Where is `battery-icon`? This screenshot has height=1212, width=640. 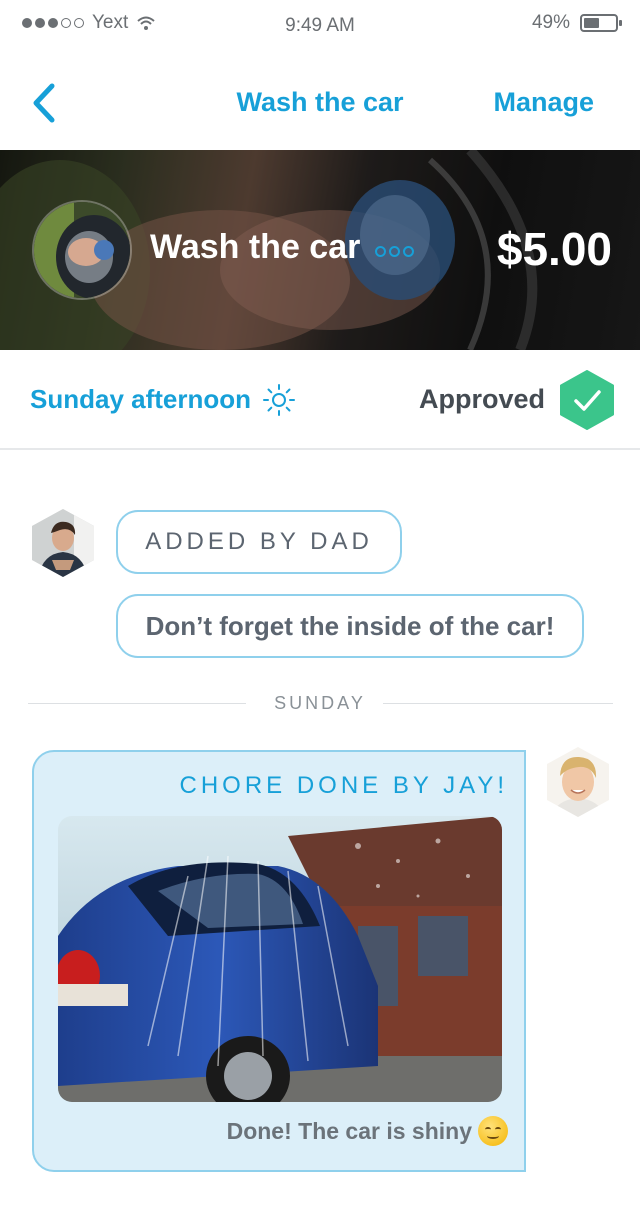 battery-icon is located at coordinates (601, 23).